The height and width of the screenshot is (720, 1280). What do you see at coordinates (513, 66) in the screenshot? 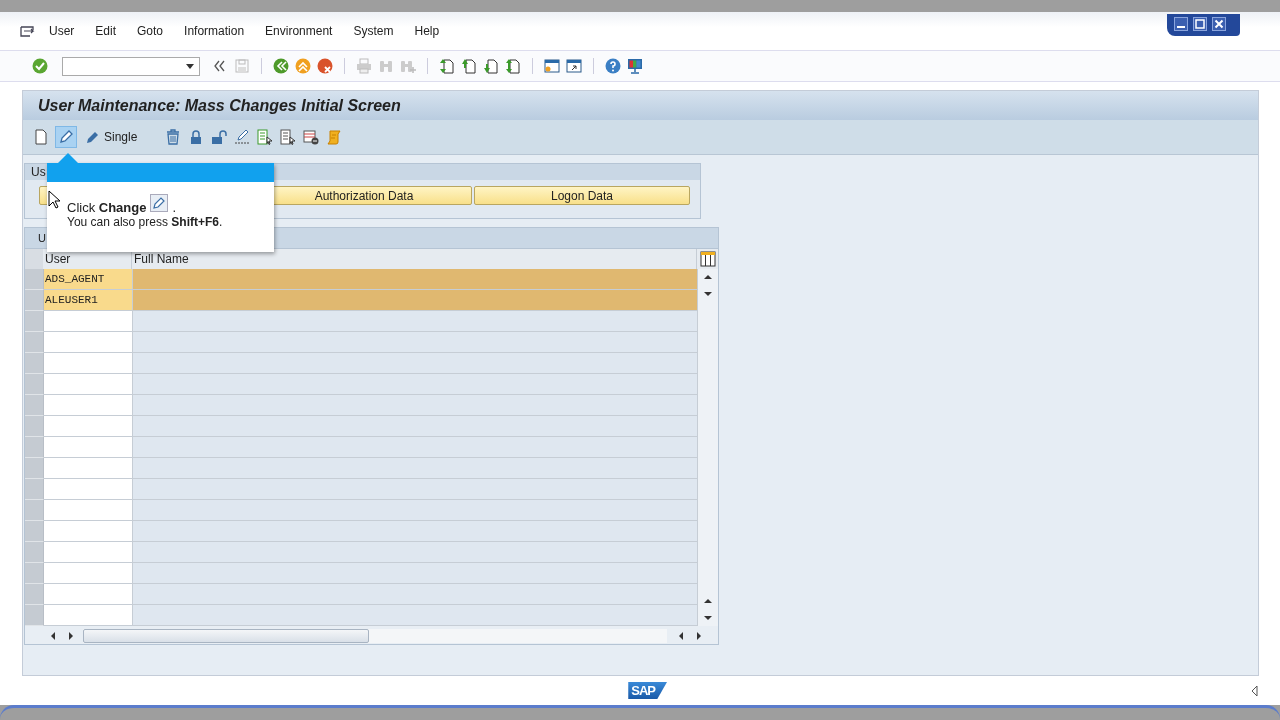
I see `last-page-icon` at bounding box center [513, 66].